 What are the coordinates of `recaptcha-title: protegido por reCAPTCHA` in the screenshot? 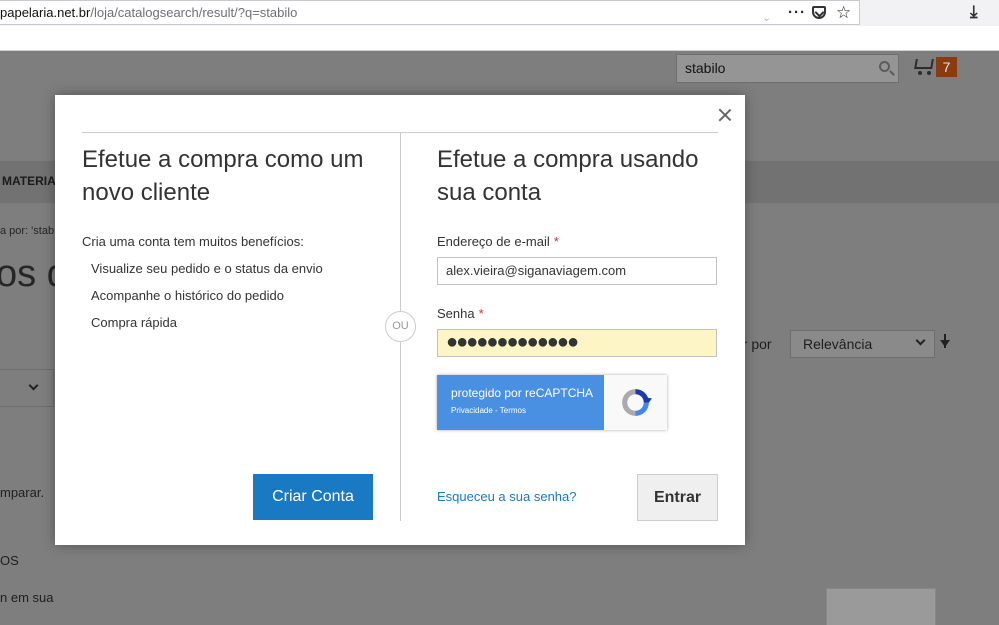 It's located at (522, 393).